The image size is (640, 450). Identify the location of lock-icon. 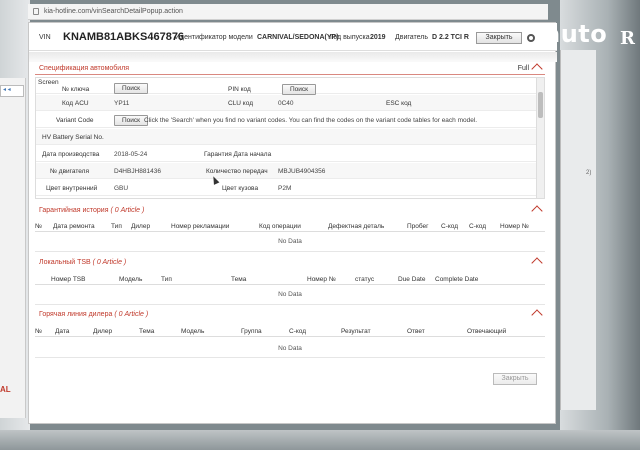
(36, 11).